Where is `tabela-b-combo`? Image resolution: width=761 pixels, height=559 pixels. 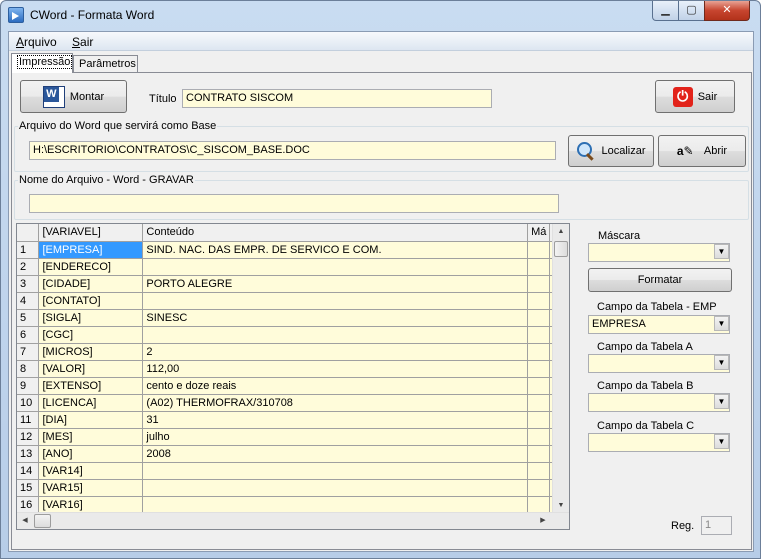 tabela-b-combo is located at coordinates (659, 402).